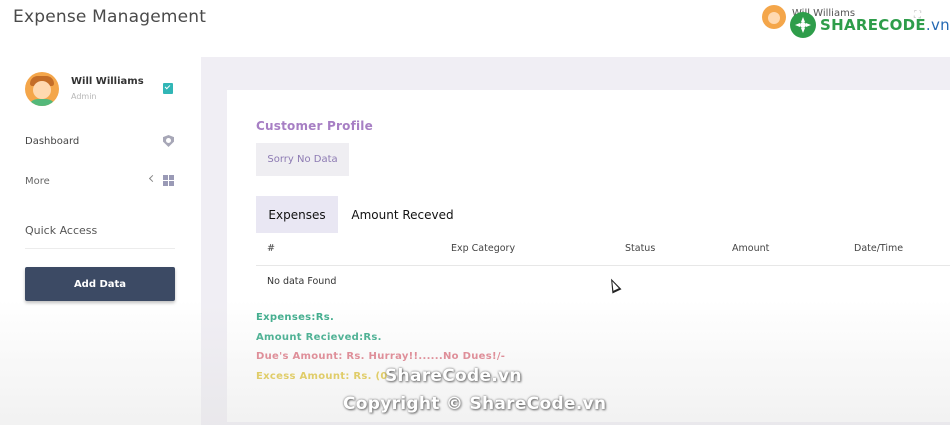 The image size is (950, 425). What do you see at coordinates (603, 265) in the screenshot?
I see `table-header-divider` at bounding box center [603, 265].